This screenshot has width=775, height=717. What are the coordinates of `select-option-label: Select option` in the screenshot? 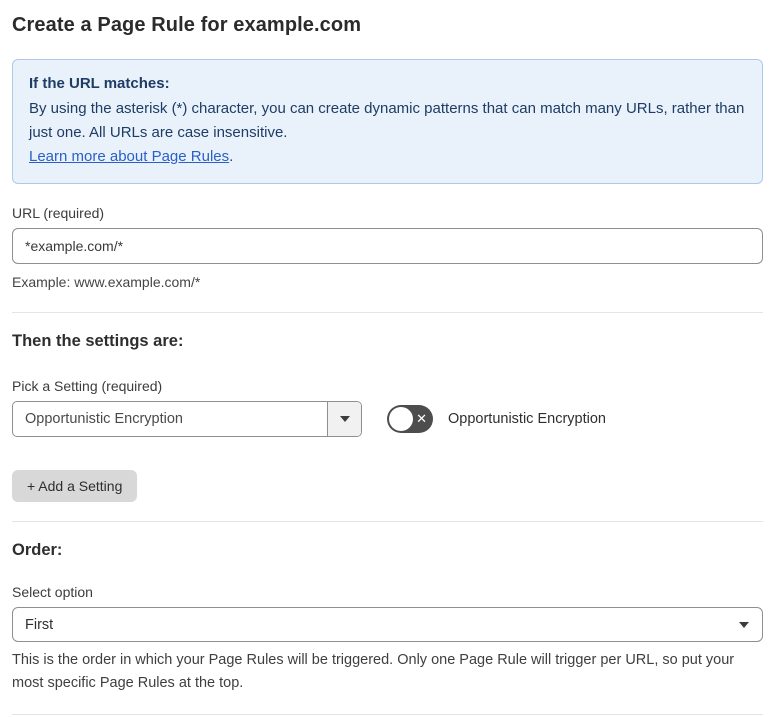 It's located at (52, 592).